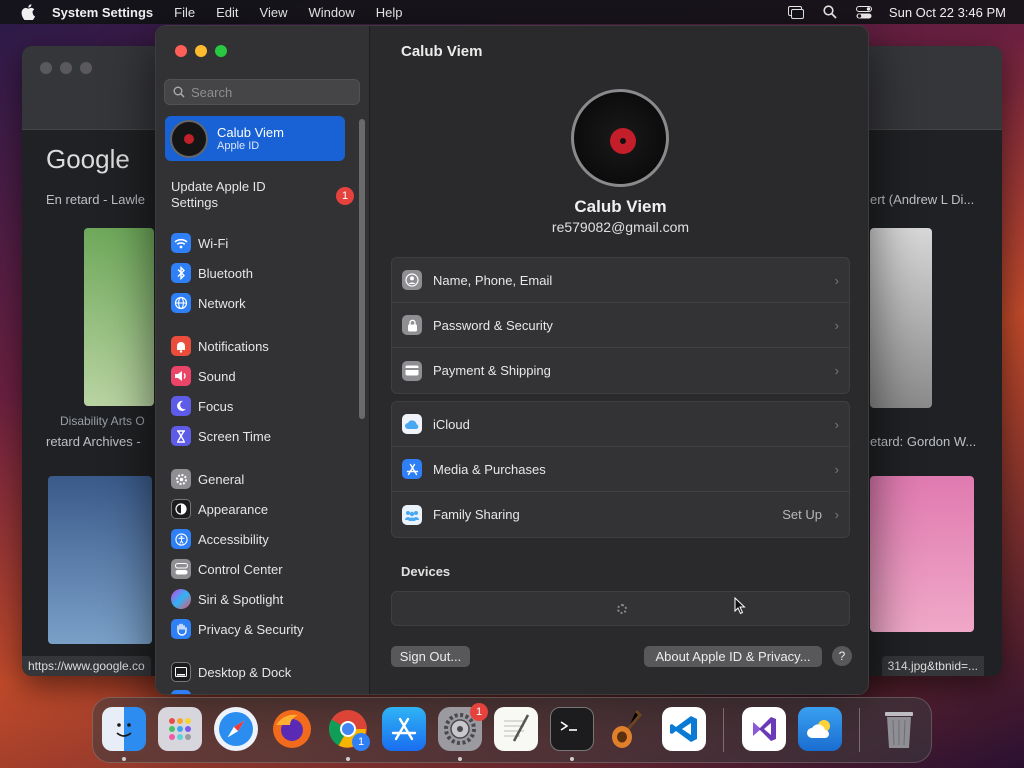  Describe the element at coordinates (620, 280) in the screenshot. I see `row-name-phone-email: Name, Phone, Email ›` at that location.